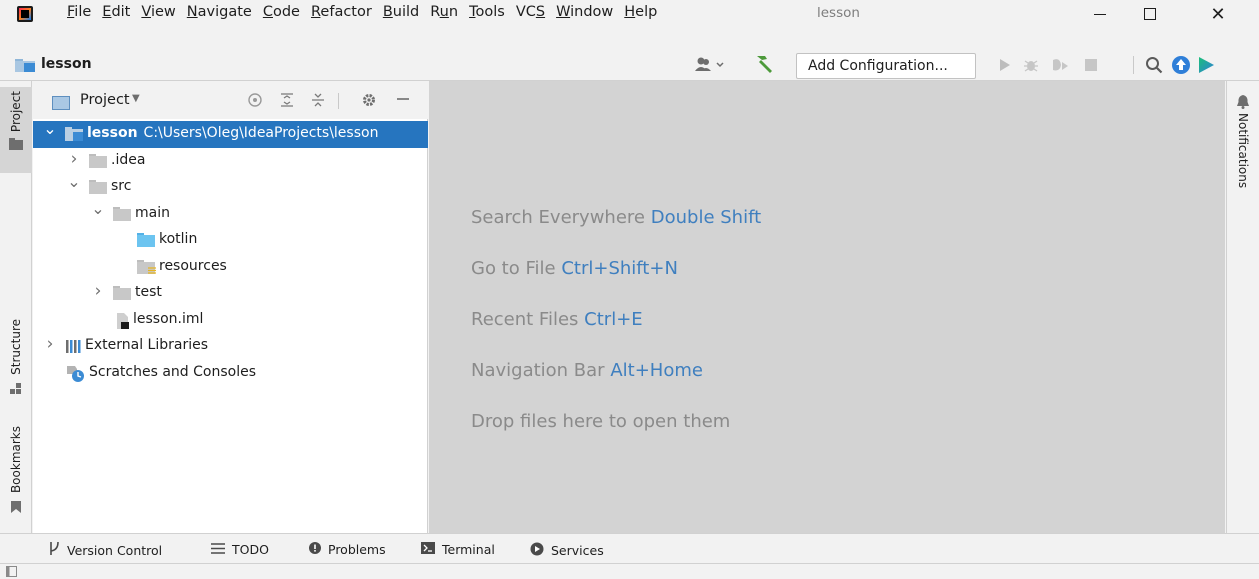 The image size is (1259, 579). What do you see at coordinates (136, 98) in the screenshot?
I see `chevron-down-icon: ▼` at bounding box center [136, 98].